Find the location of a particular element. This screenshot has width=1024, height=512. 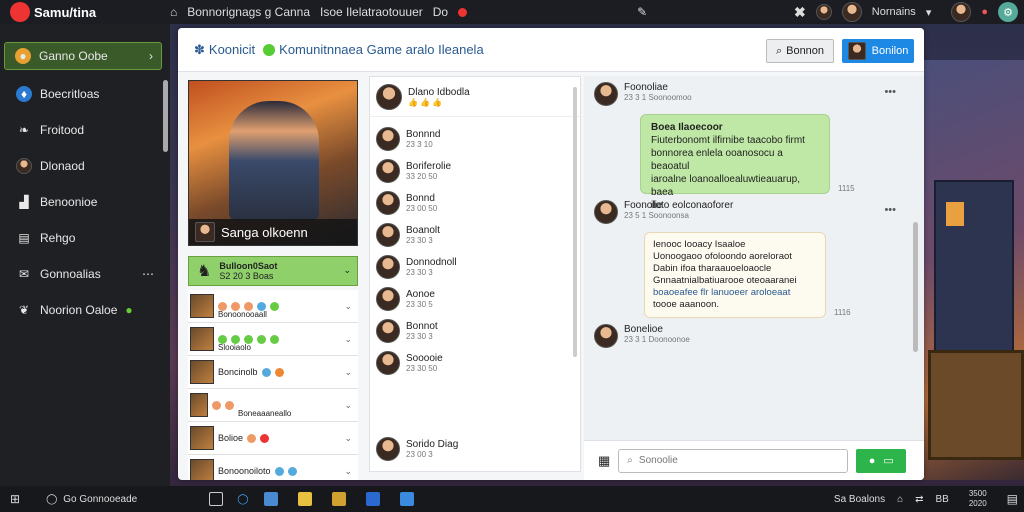

sidebar-item-favorites: ♦ Boecritloas is located at coordinates (85, 94).